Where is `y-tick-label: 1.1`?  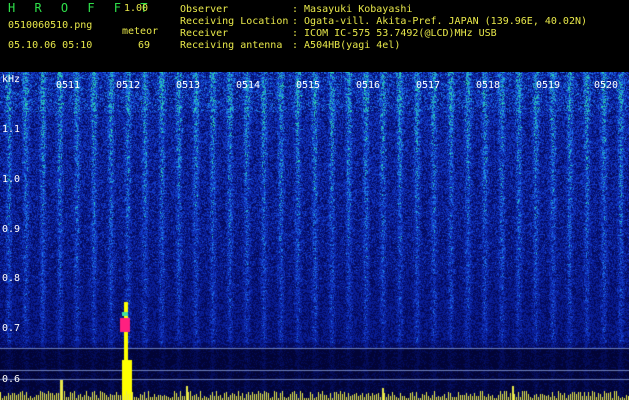 y-tick-label: 1.1 is located at coordinates (11, 129).